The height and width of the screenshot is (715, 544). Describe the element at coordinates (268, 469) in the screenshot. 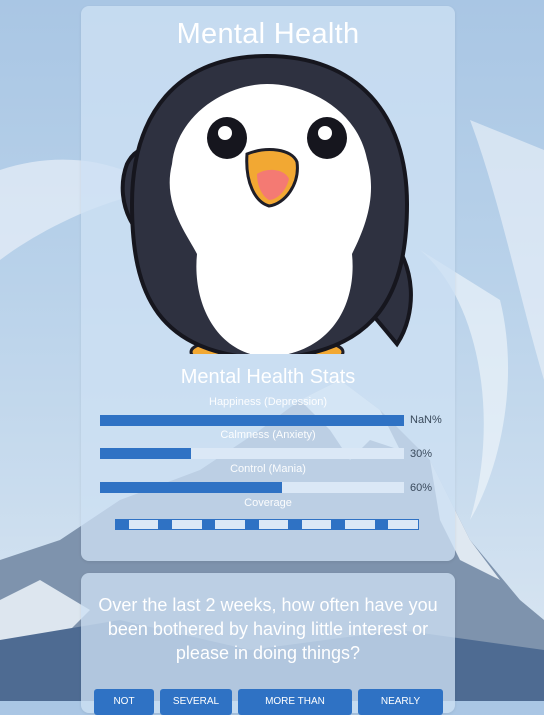

I see `stat-label-control: Control (Mania)` at that location.